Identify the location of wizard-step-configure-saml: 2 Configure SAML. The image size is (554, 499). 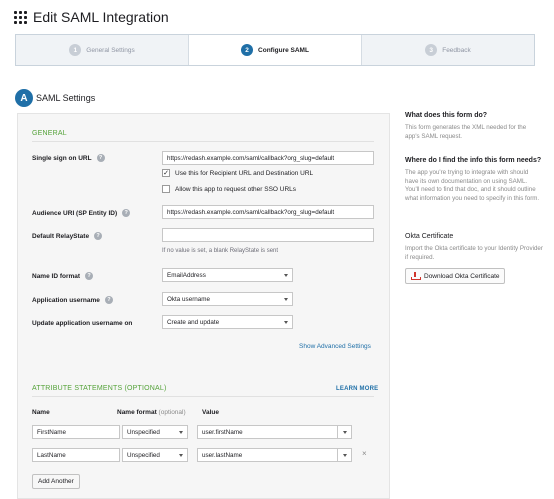
(275, 50).